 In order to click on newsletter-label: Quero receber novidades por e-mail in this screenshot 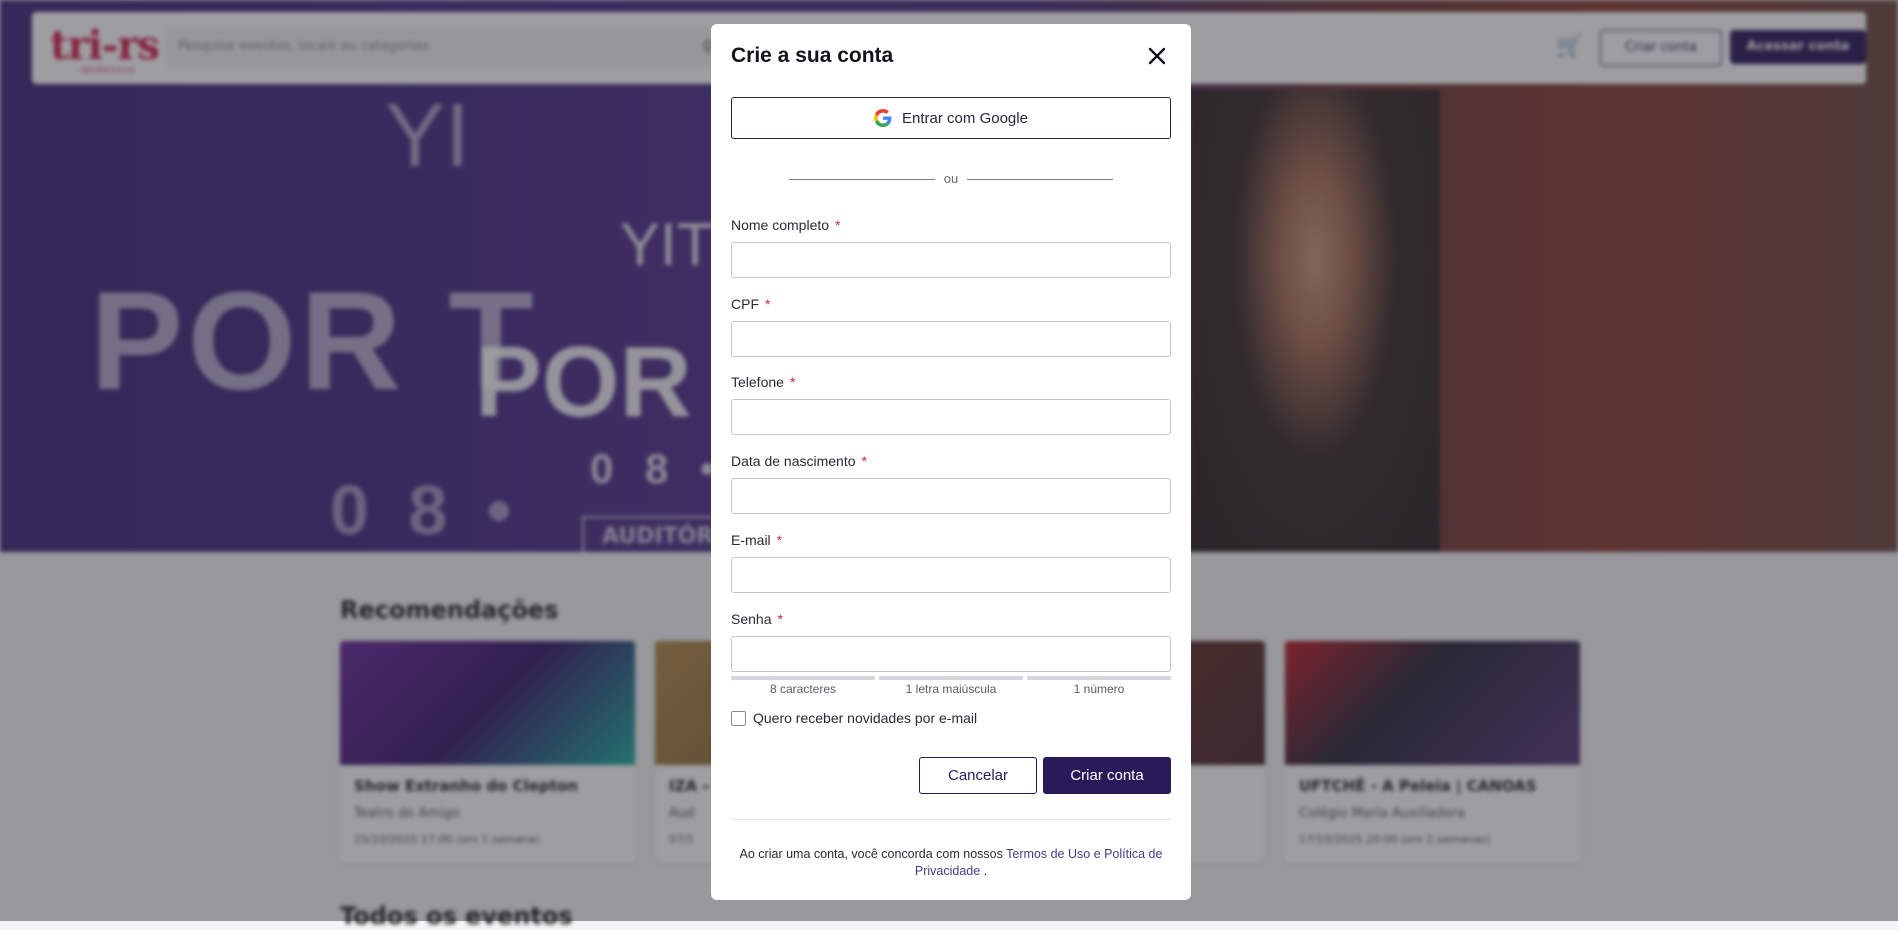, I will do `click(865, 718)`.